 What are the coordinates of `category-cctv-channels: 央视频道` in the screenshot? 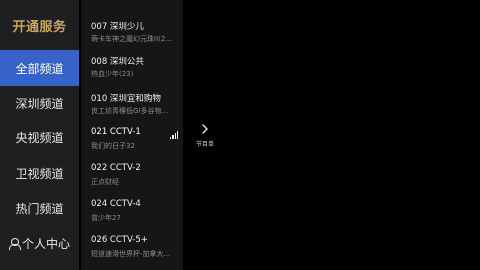 It's located at (39, 137).